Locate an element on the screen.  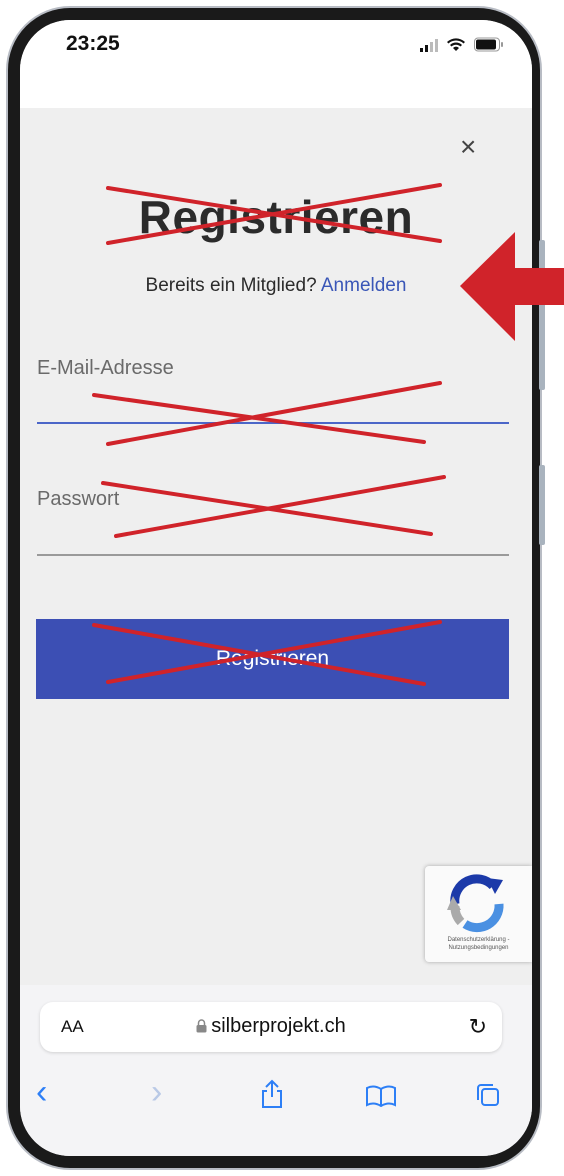
url-text: silberprojekt.ch is located at coordinates (278, 1026).